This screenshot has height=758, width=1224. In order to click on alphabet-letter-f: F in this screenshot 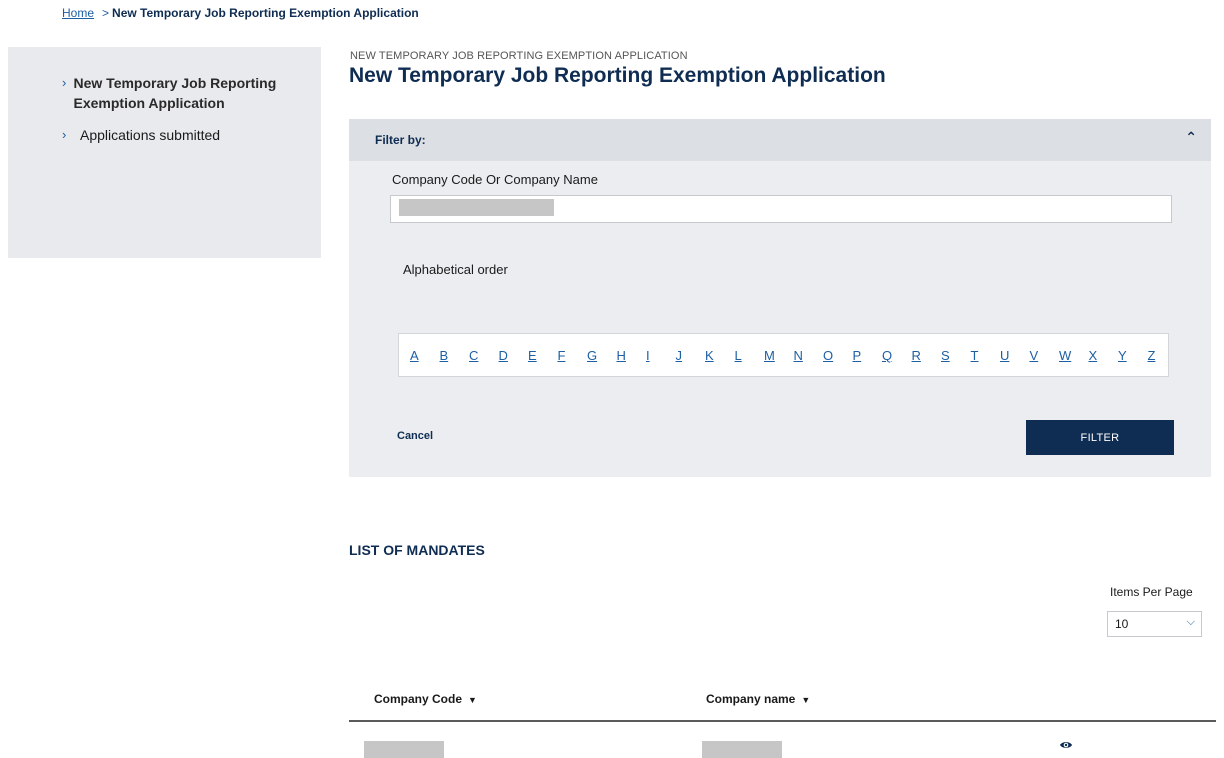, I will do `click(573, 355)`.